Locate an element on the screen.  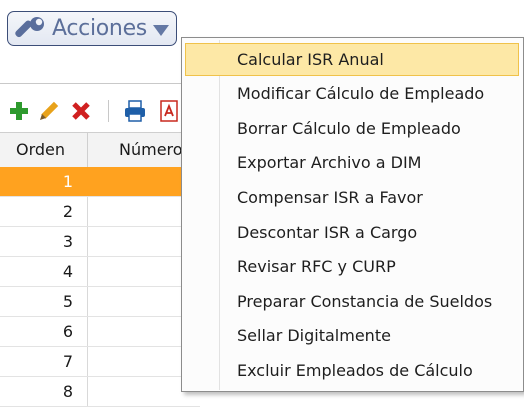
table-row: 6 is located at coordinates (100, 332).